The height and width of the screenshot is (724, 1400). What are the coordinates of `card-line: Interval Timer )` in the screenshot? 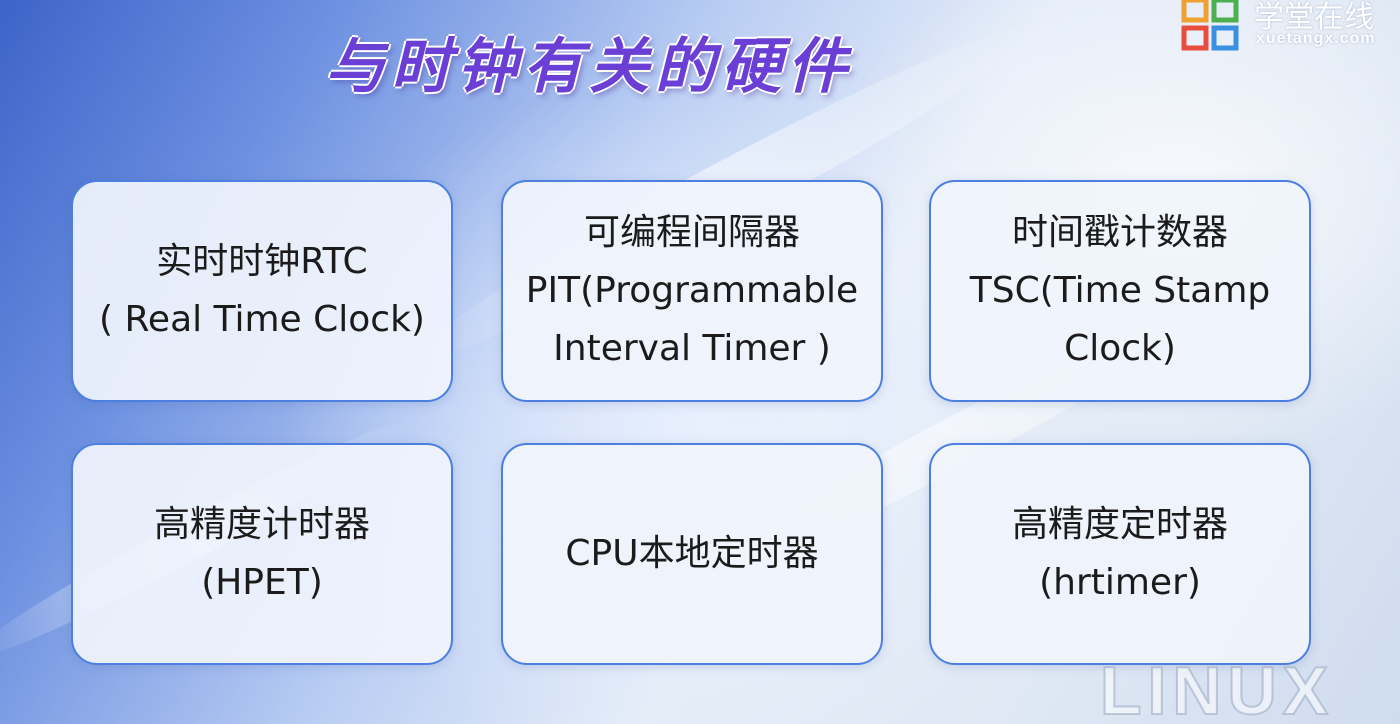 It's located at (692, 348).